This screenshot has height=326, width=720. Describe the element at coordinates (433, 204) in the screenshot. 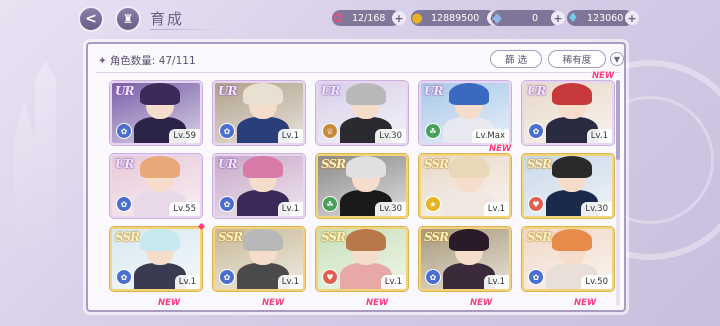

I see `star-icon: ★` at that location.